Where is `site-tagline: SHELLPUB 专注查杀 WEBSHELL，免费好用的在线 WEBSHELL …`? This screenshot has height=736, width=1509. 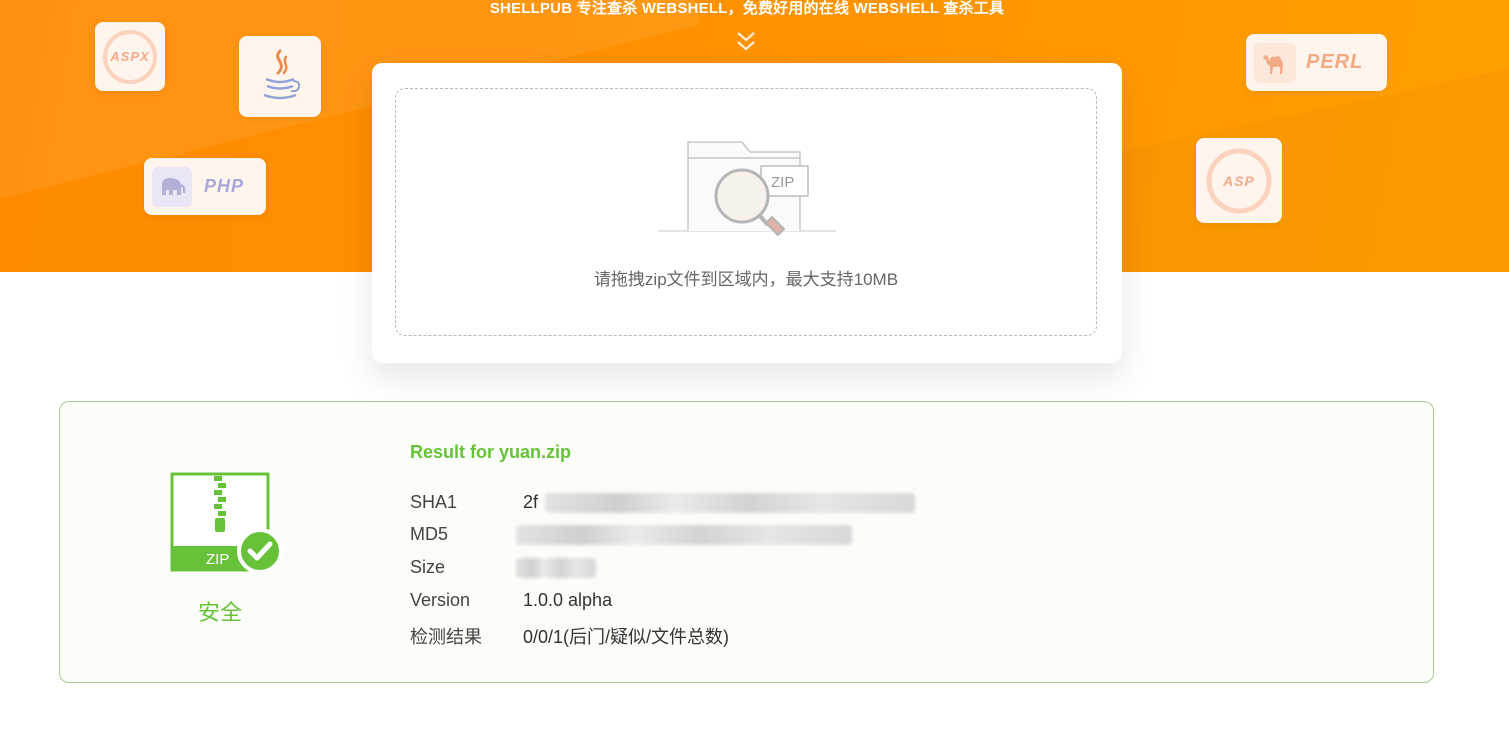
site-tagline: SHELLPUB 专注查杀 WEBSHELL，免费好用的在线 WEBSHELL … is located at coordinates (747, 8).